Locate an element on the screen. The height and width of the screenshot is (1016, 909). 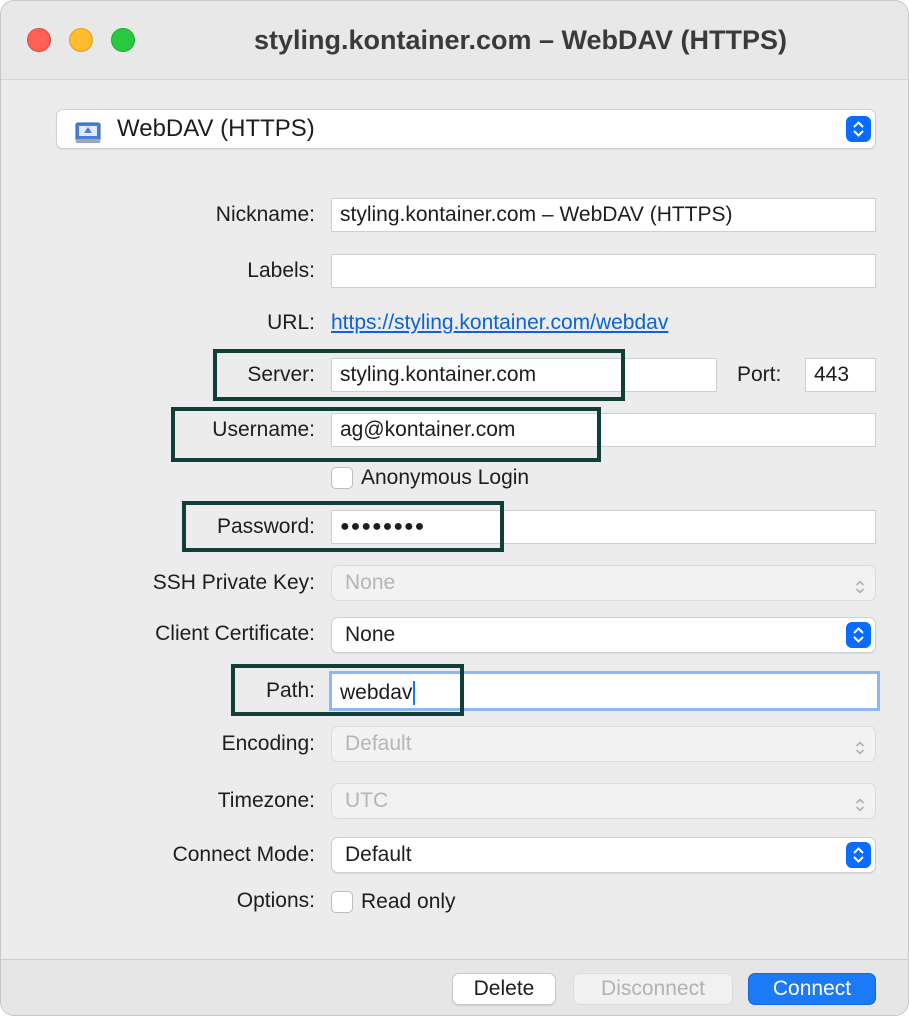
connect-mode-label: Connect Mode: is located at coordinates (243, 854).